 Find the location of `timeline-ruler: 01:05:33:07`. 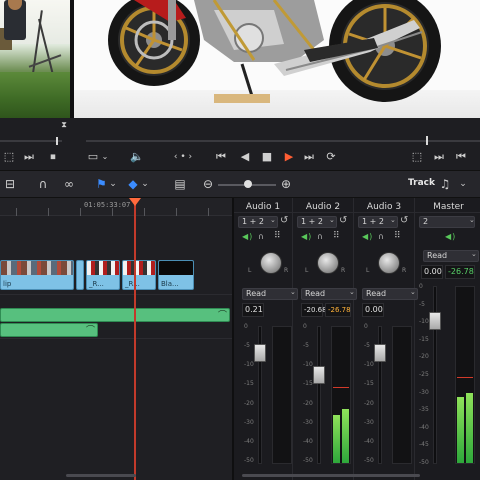

timeline-ruler: 01:05:33:07 is located at coordinates (116, 207).